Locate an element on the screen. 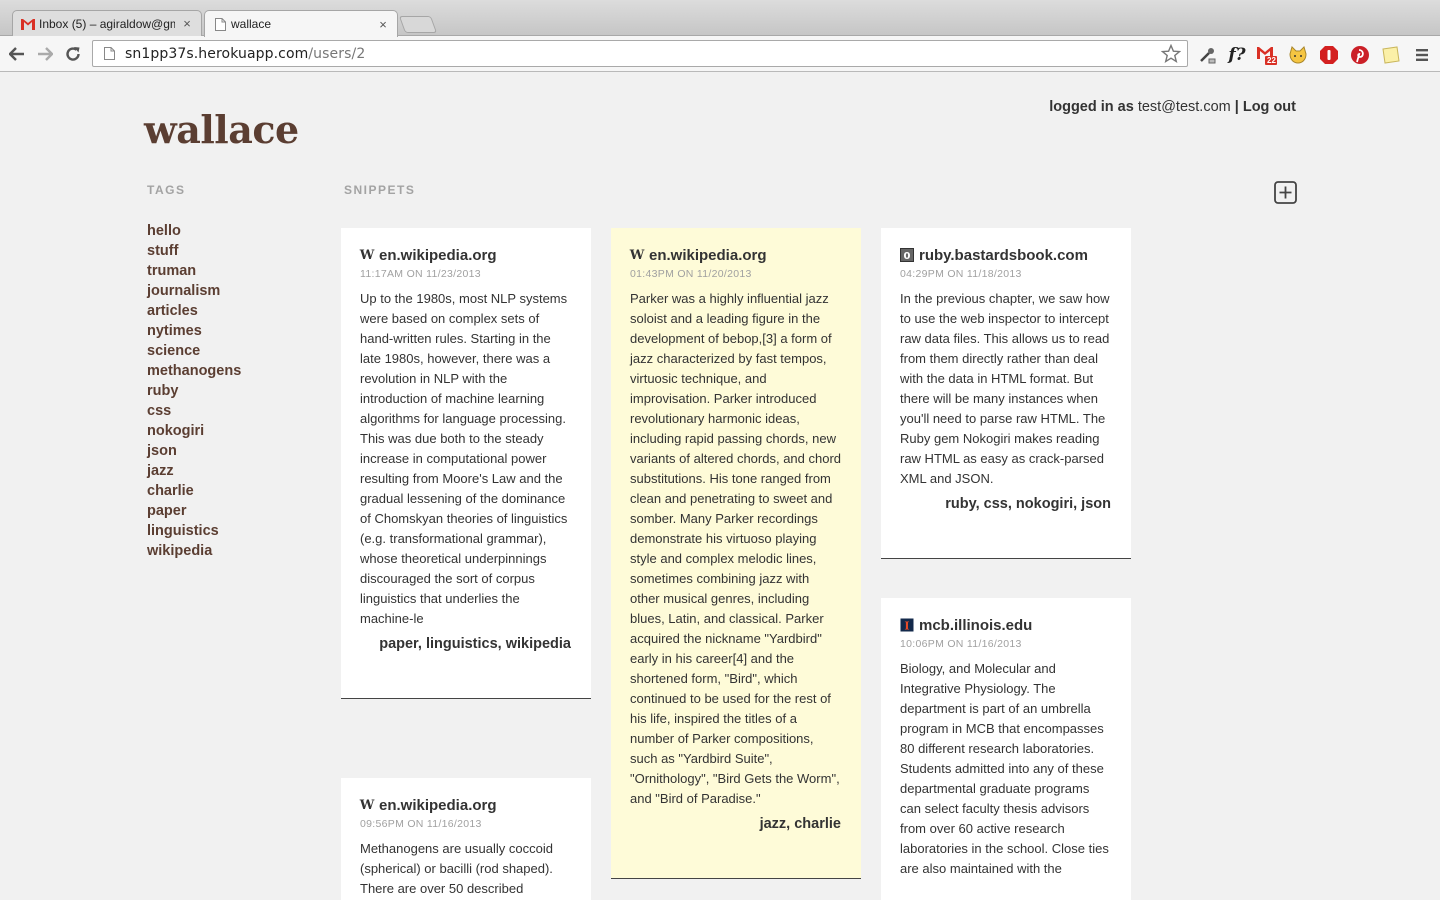 This screenshot has width=1440, height=900. tag-link: linguistics is located at coordinates (183, 531).